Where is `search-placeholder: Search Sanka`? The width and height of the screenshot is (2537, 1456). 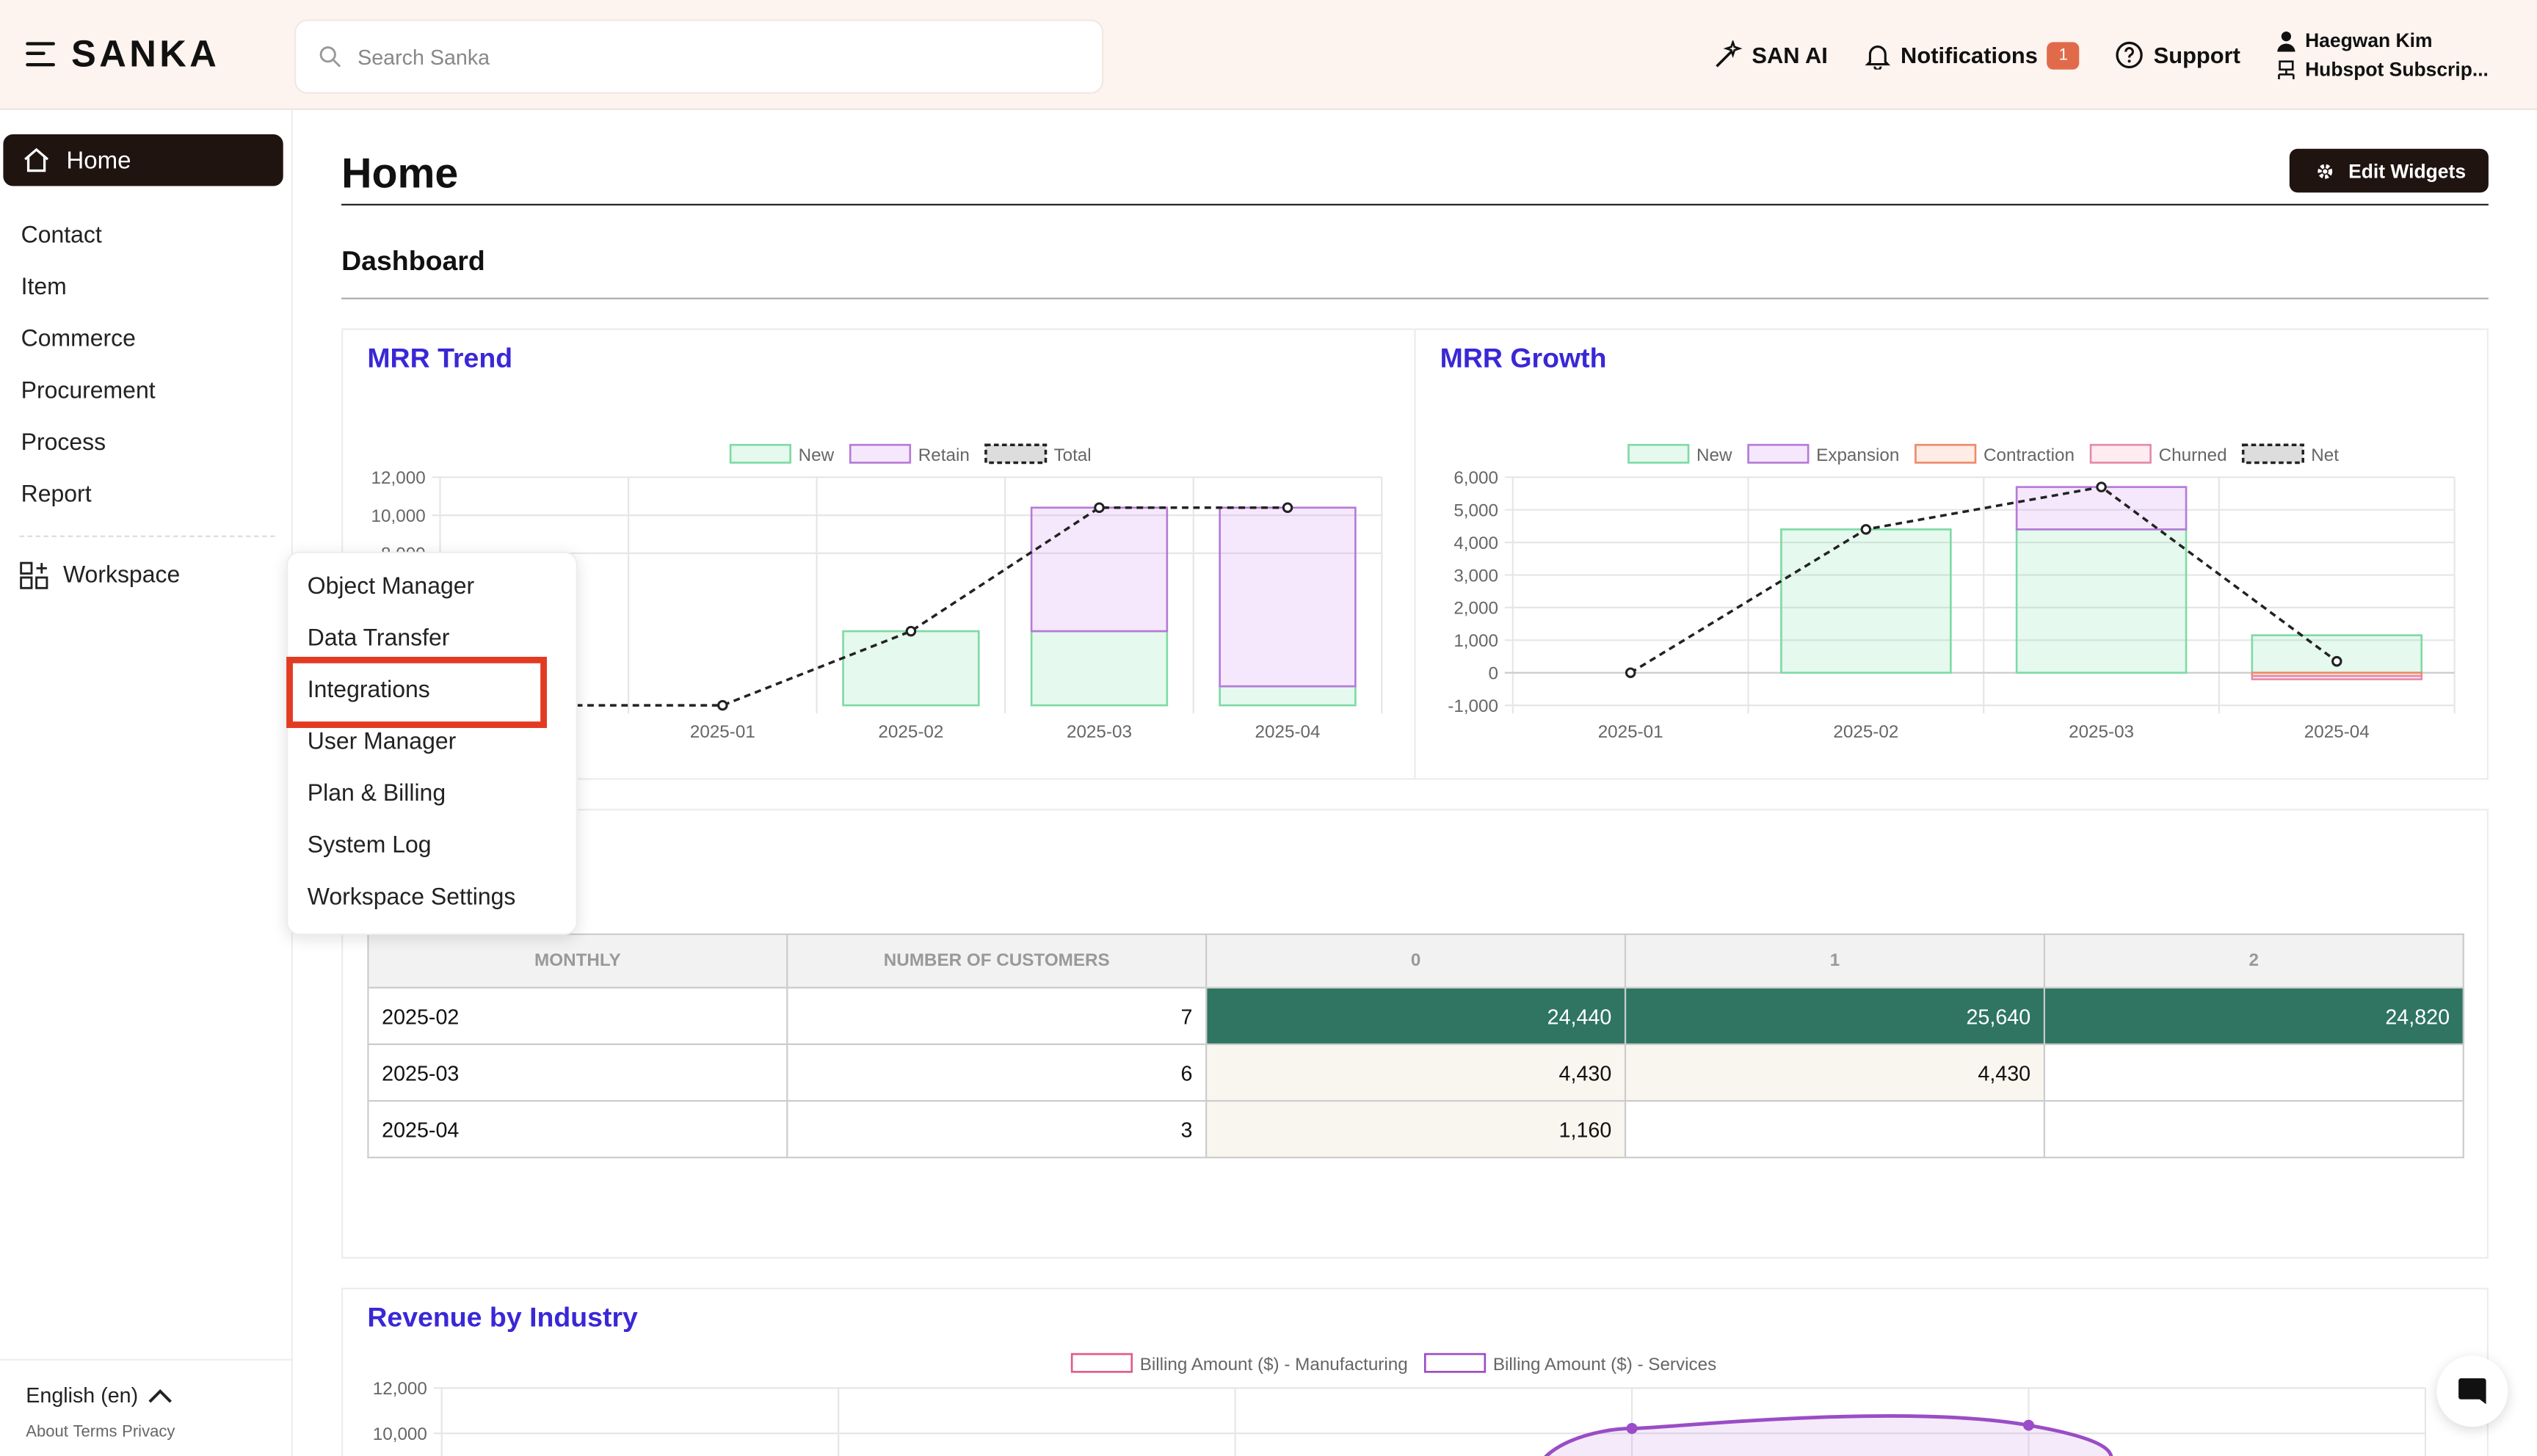 search-placeholder: Search Sanka is located at coordinates (423, 57).